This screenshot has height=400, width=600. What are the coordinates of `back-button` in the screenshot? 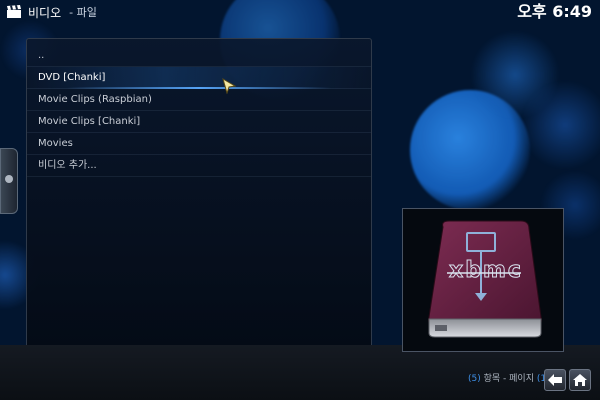 It's located at (555, 380).